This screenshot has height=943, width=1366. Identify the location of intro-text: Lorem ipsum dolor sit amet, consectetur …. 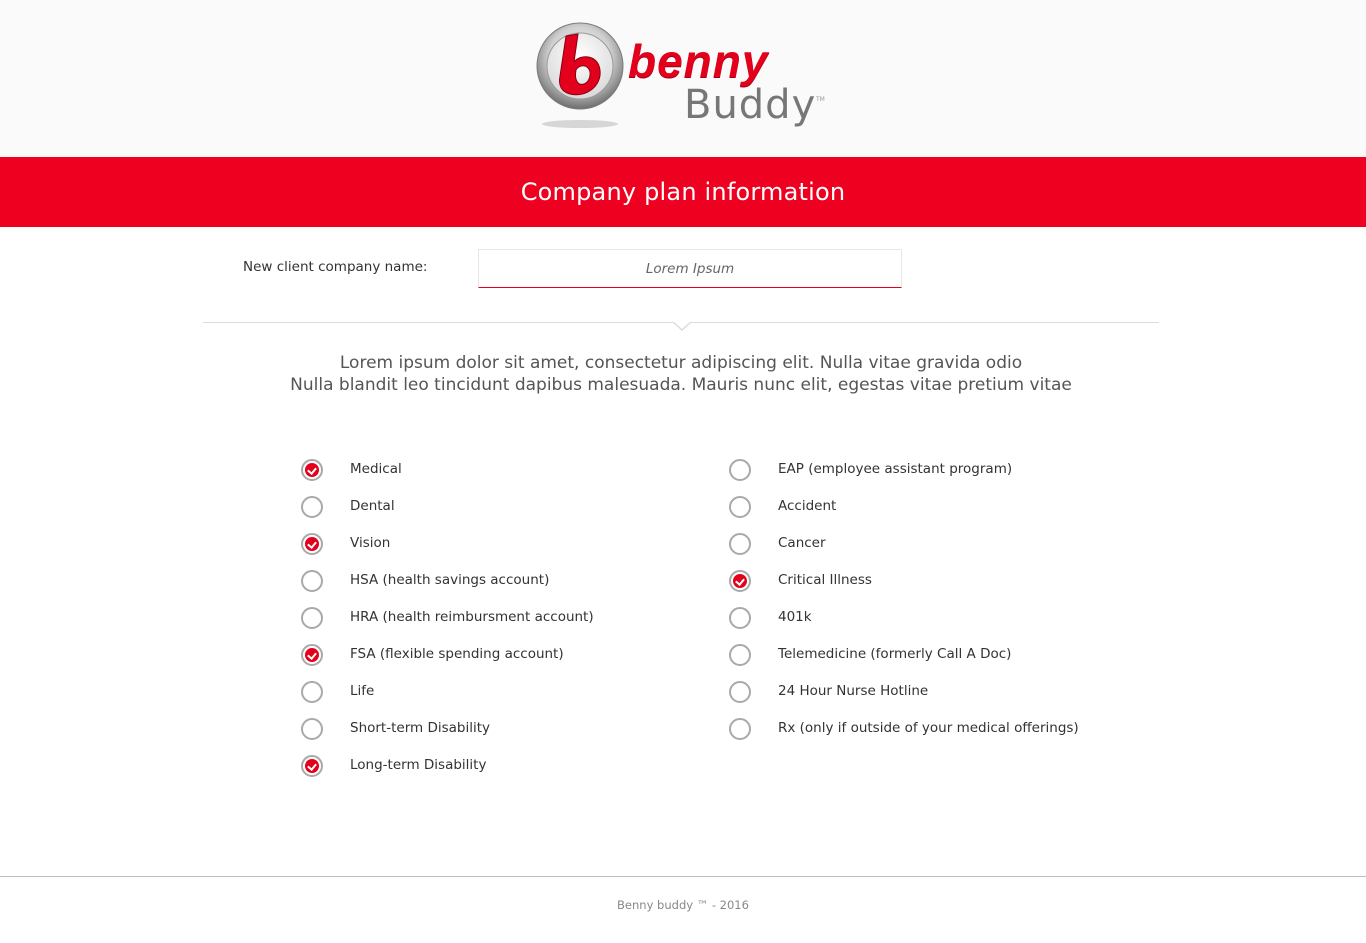
(681, 374).